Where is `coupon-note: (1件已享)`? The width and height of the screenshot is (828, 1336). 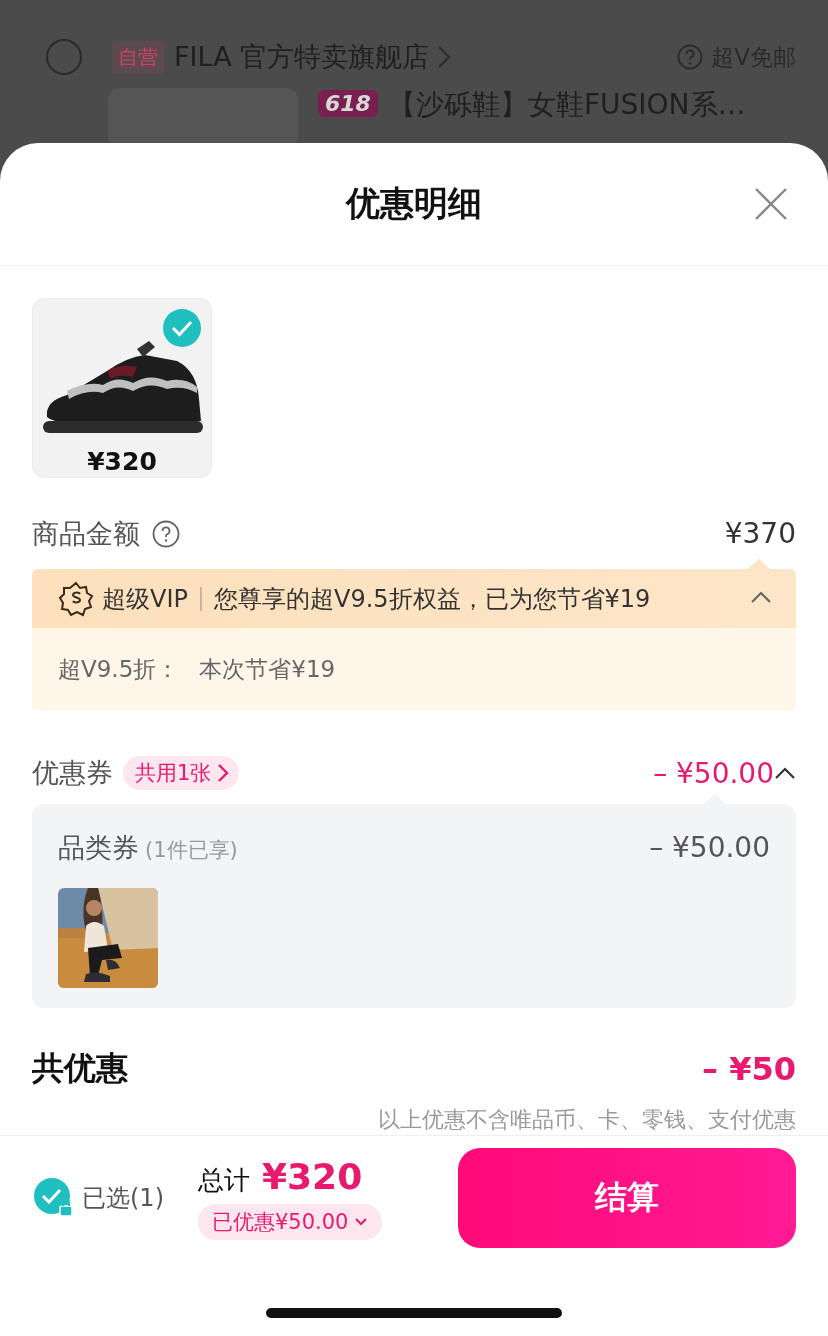
coupon-note: (1件已享) is located at coordinates (191, 850).